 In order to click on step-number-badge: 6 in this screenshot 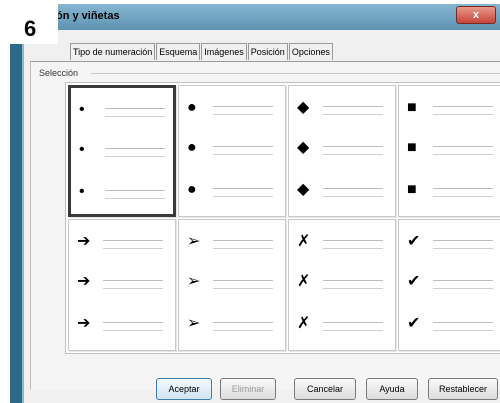, I will do `click(29, 22)`.